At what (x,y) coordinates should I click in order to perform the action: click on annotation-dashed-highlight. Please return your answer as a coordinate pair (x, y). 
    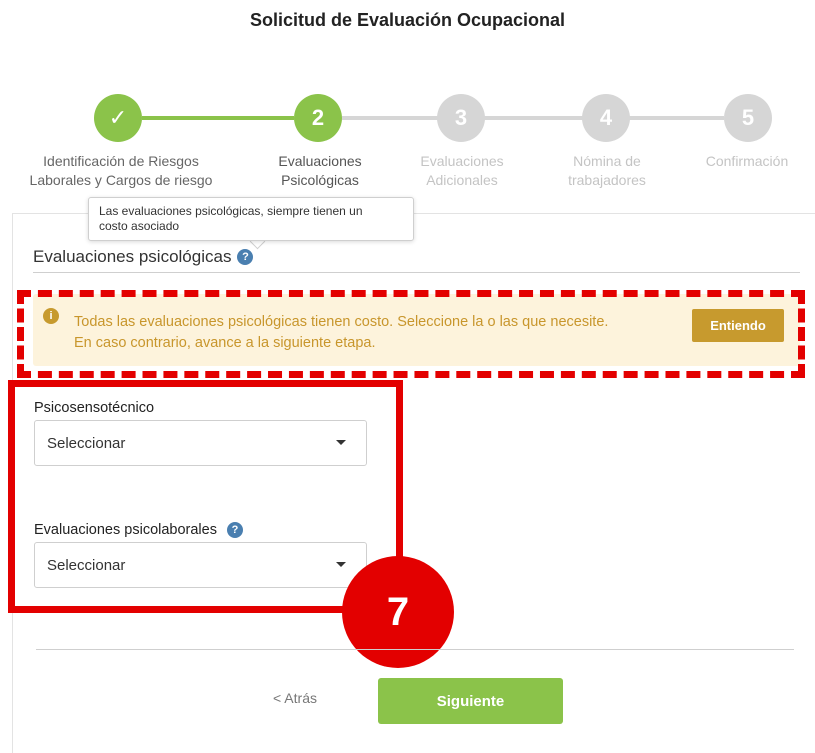
    Looking at the image, I should click on (411, 334).